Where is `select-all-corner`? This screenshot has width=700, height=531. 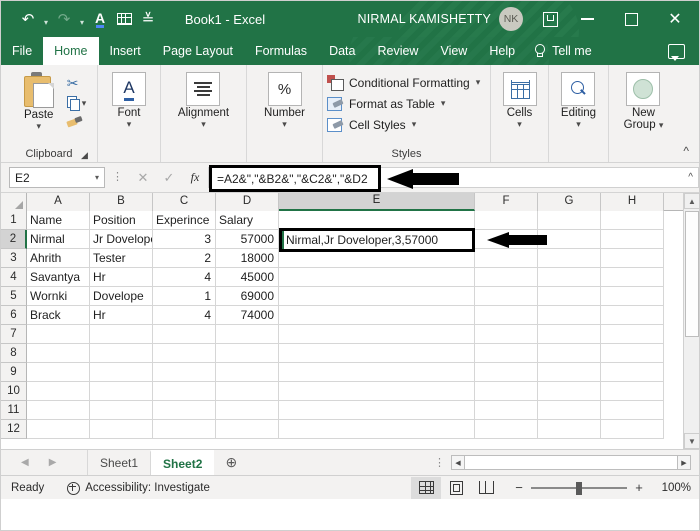 select-all-corner is located at coordinates (14, 202).